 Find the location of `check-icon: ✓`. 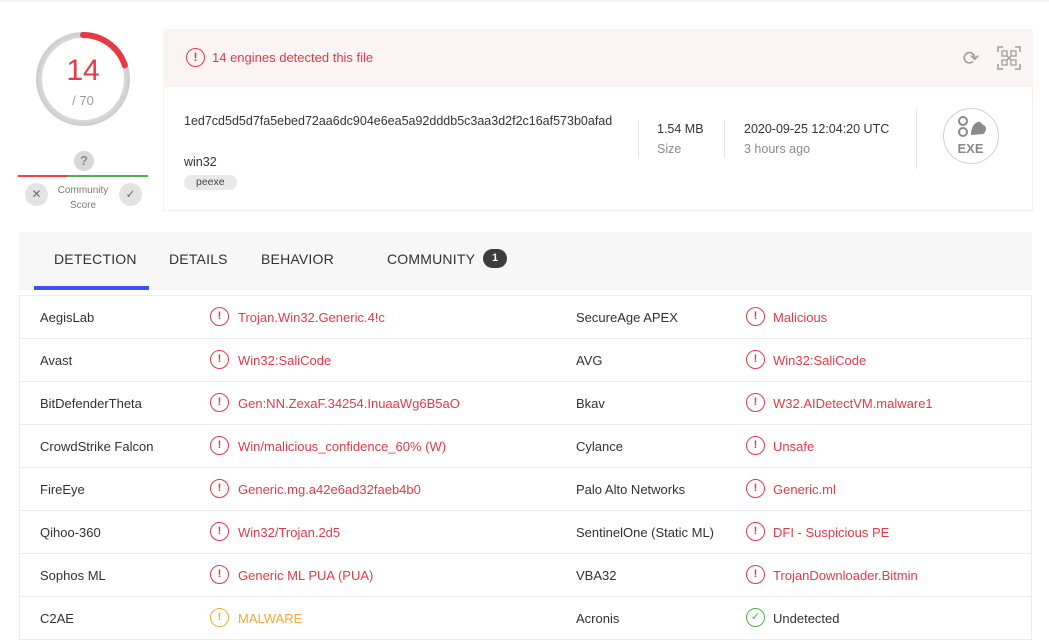

check-icon: ✓ is located at coordinates (130, 194).